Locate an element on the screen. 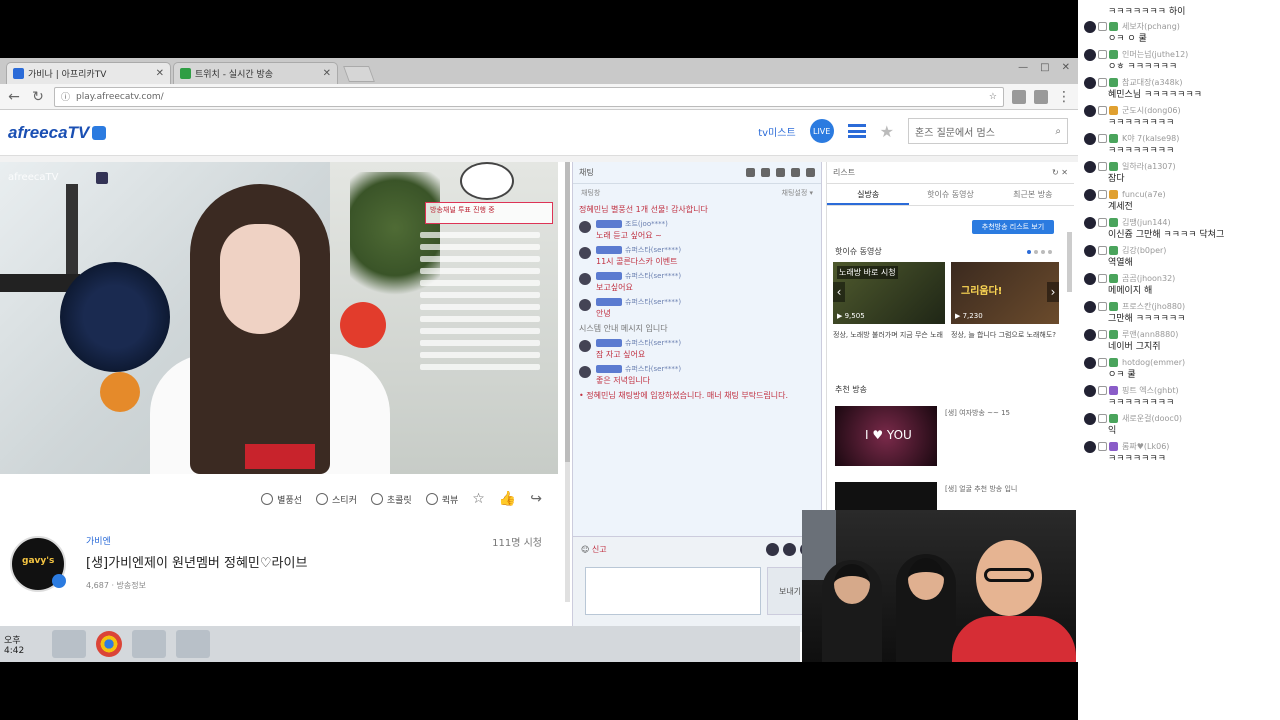 Image resolution: width=1280 pixels, height=720 pixels. tab-twitch: 트위치 - 실시간 방송 ✕ is located at coordinates (255, 73).